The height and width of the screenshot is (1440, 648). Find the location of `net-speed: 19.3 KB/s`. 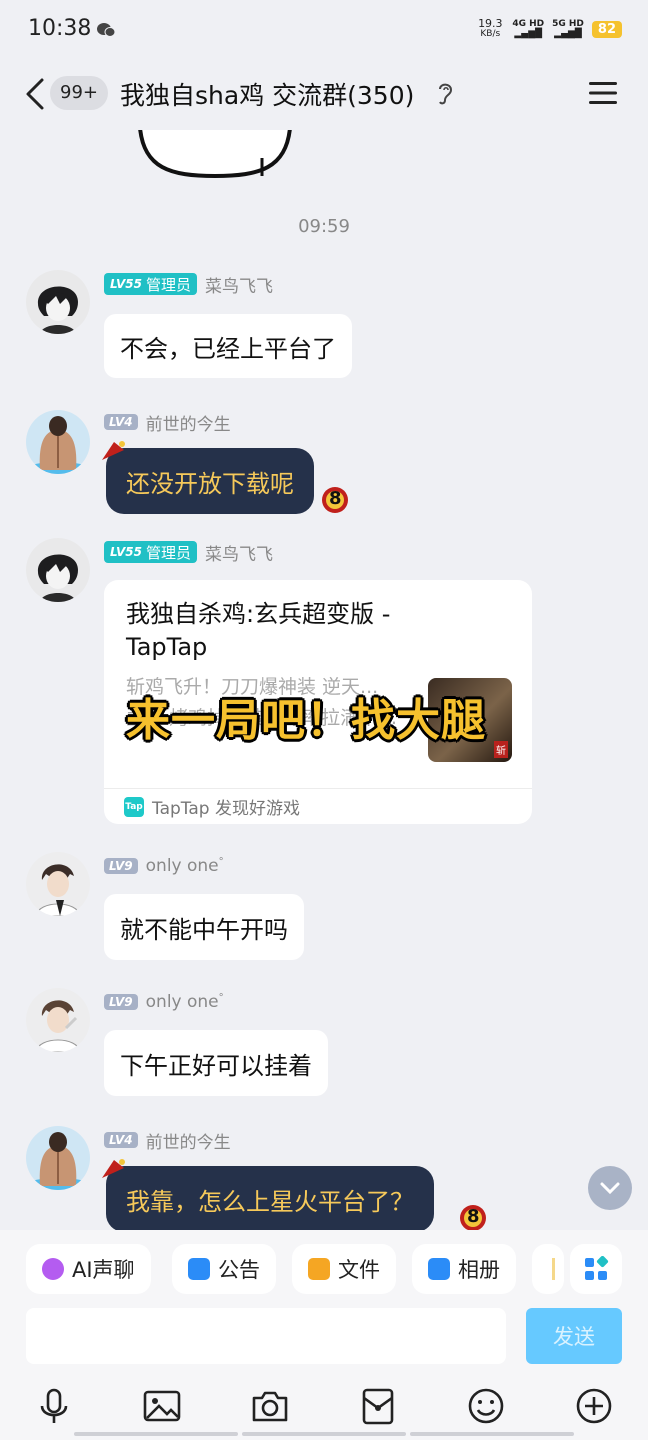

net-speed: 19.3 KB/s is located at coordinates (490, 28).